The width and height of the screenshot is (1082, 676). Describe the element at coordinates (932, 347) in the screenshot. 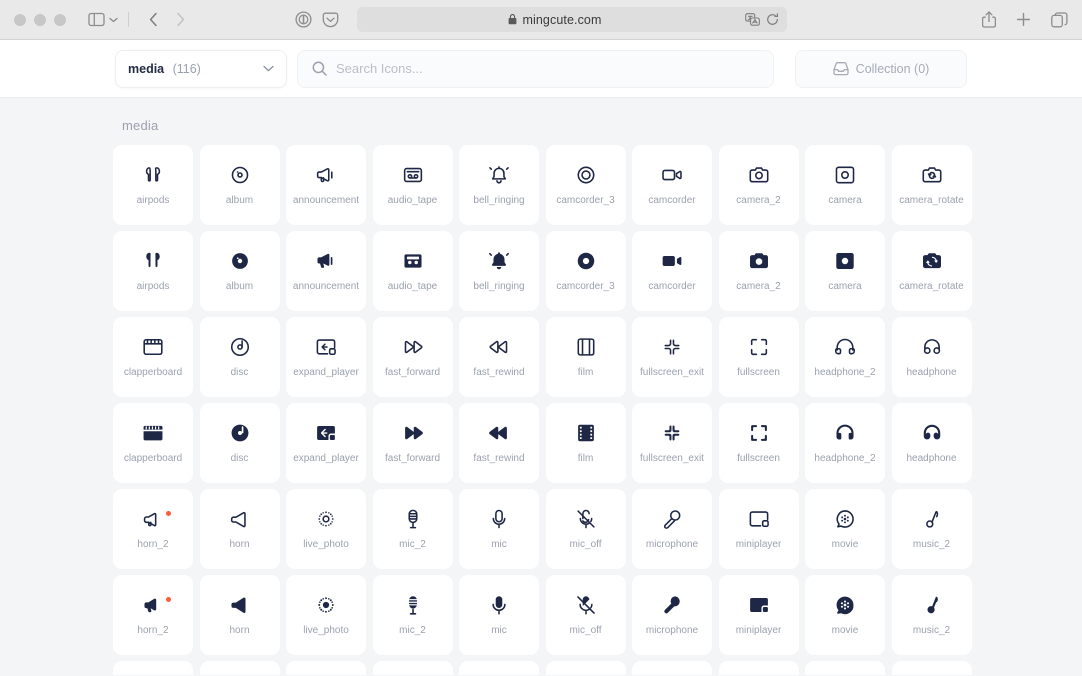

I see `headphone-icon` at that location.